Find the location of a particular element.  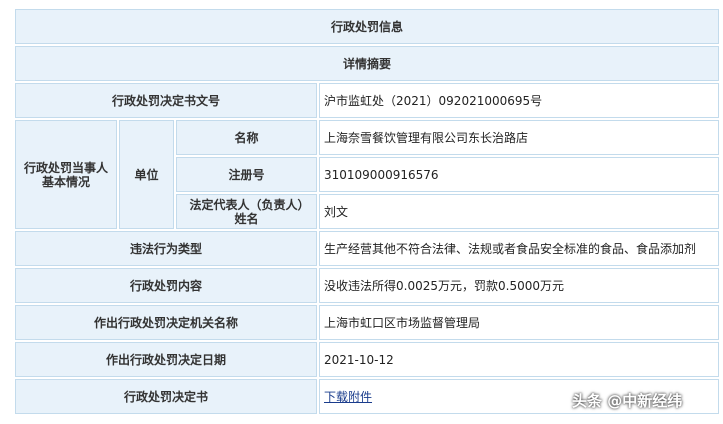

decision-date-label: 作出行政处罚决定日期 is located at coordinates (166, 359).